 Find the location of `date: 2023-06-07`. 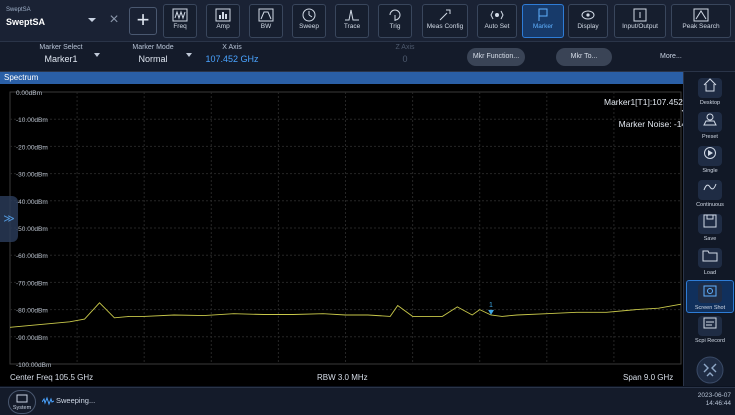

date: 2023-06-07 is located at coordinates (714, 395).